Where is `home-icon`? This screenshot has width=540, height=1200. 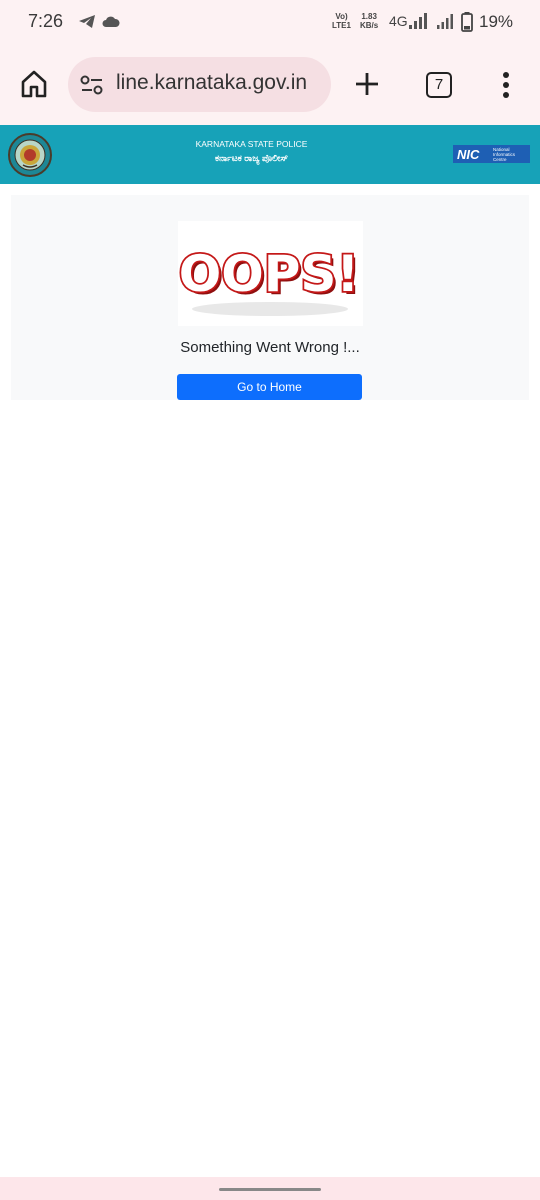
home-icon is located at coordinates (34, 87).